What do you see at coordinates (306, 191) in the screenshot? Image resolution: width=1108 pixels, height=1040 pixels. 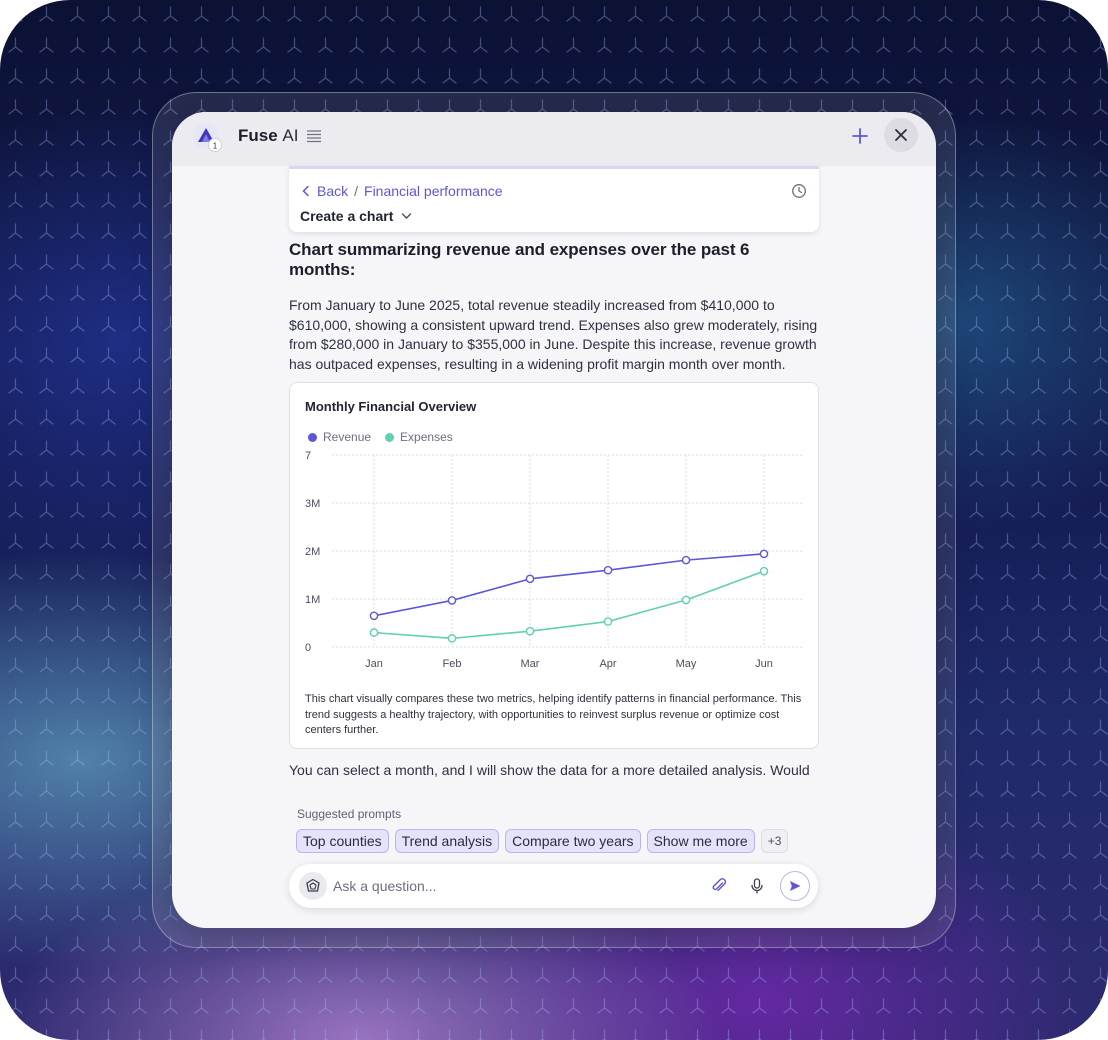 I see `chevron-left-icon` at bounding box center [306, 191].